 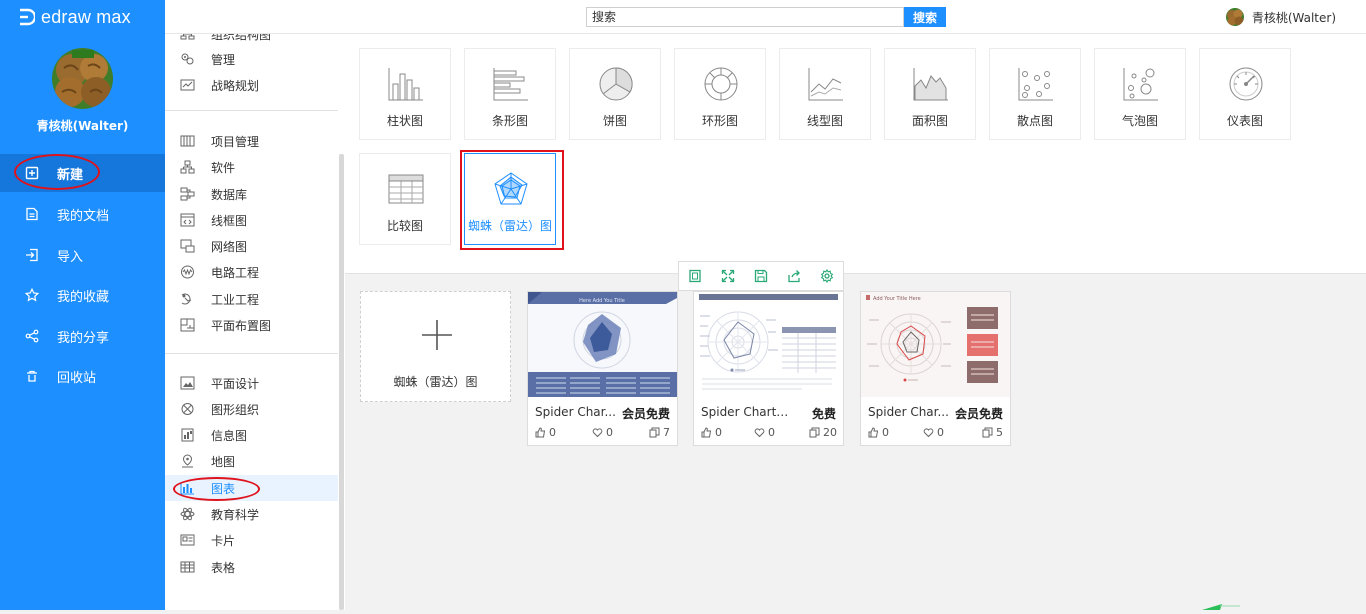 I want to click on category-label: 图形组织, so click(x=235, y=409).